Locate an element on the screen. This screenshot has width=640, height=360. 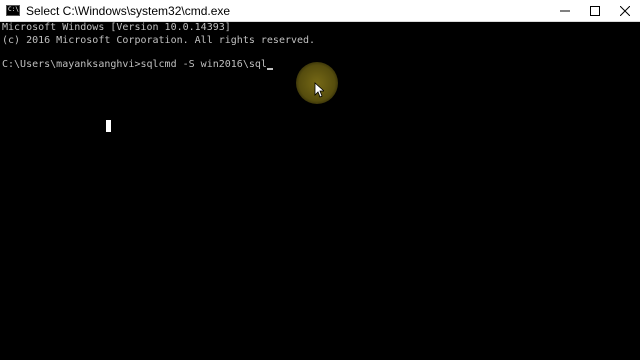
cmd-icon: C:\ is located at coordinates (13, 10).